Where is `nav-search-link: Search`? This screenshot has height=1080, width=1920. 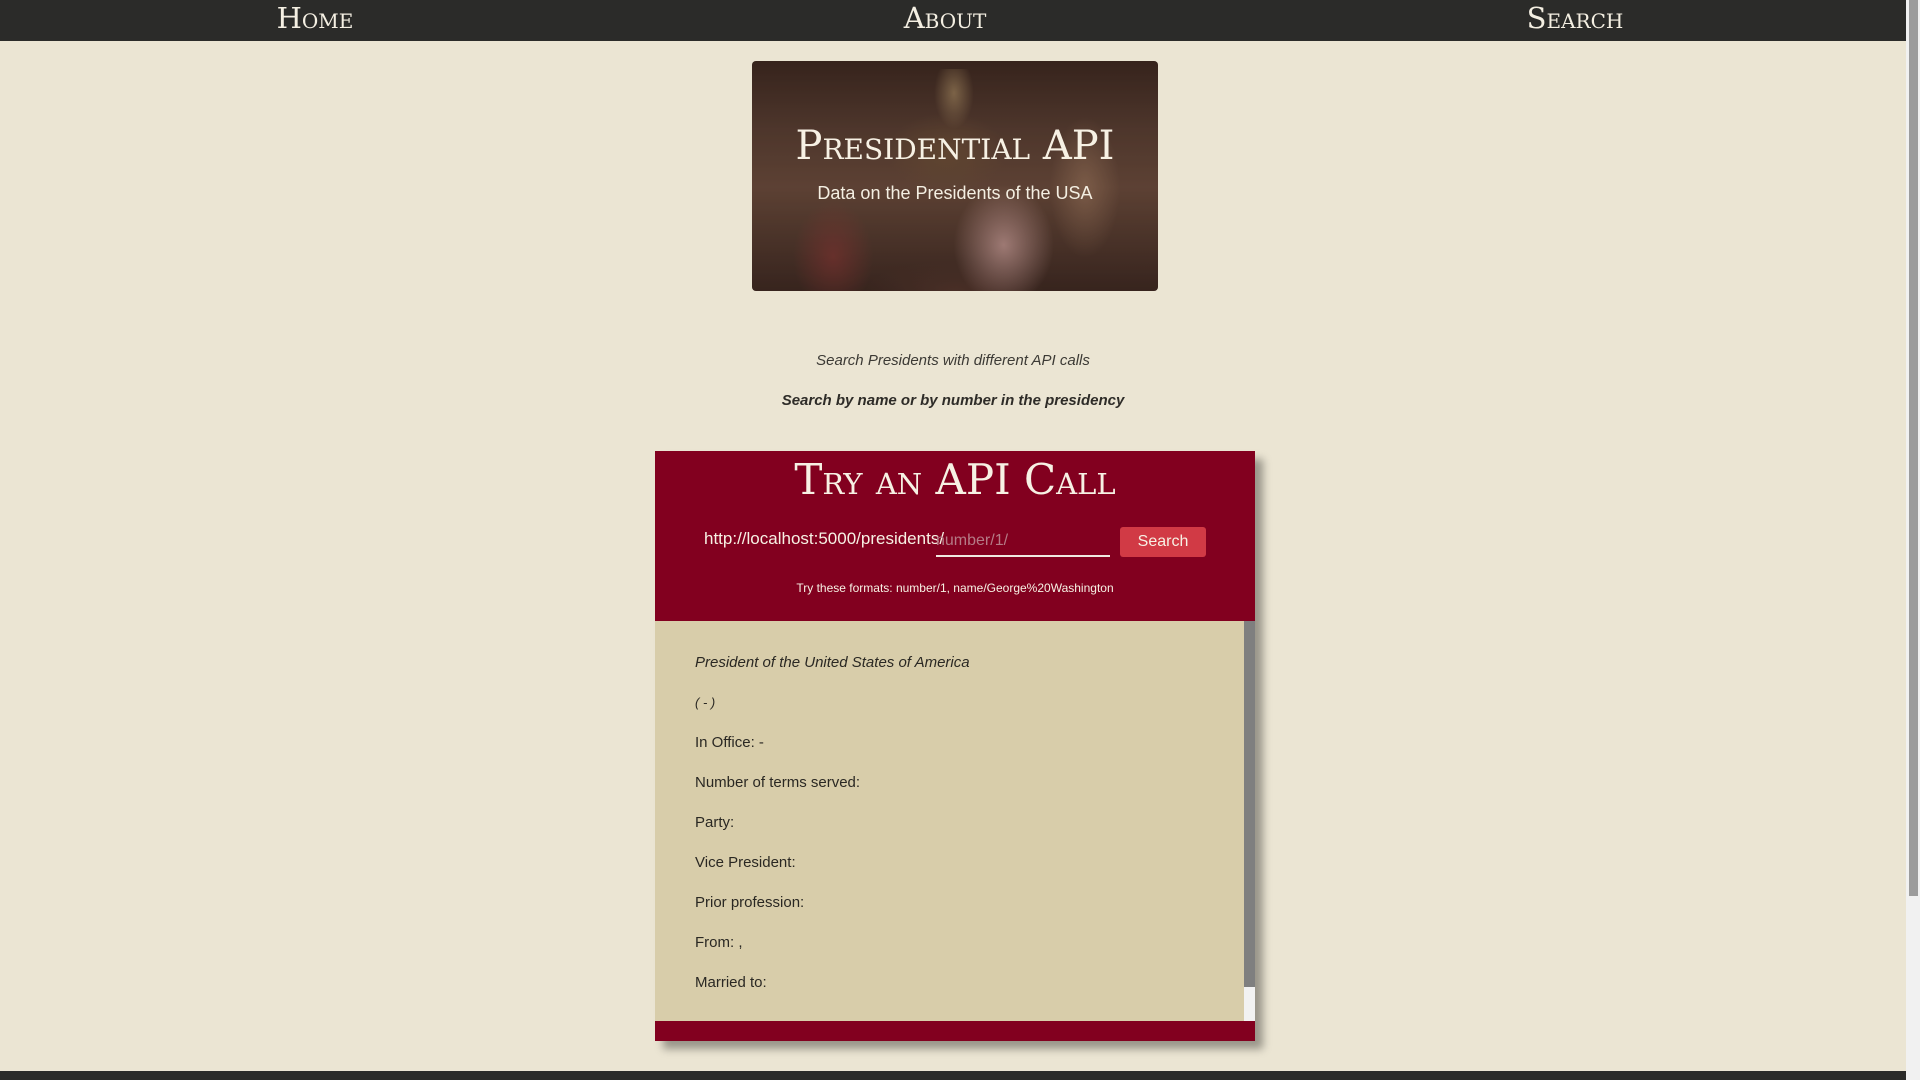
nav-search-link: Search is located at coordinates (1575, 18).